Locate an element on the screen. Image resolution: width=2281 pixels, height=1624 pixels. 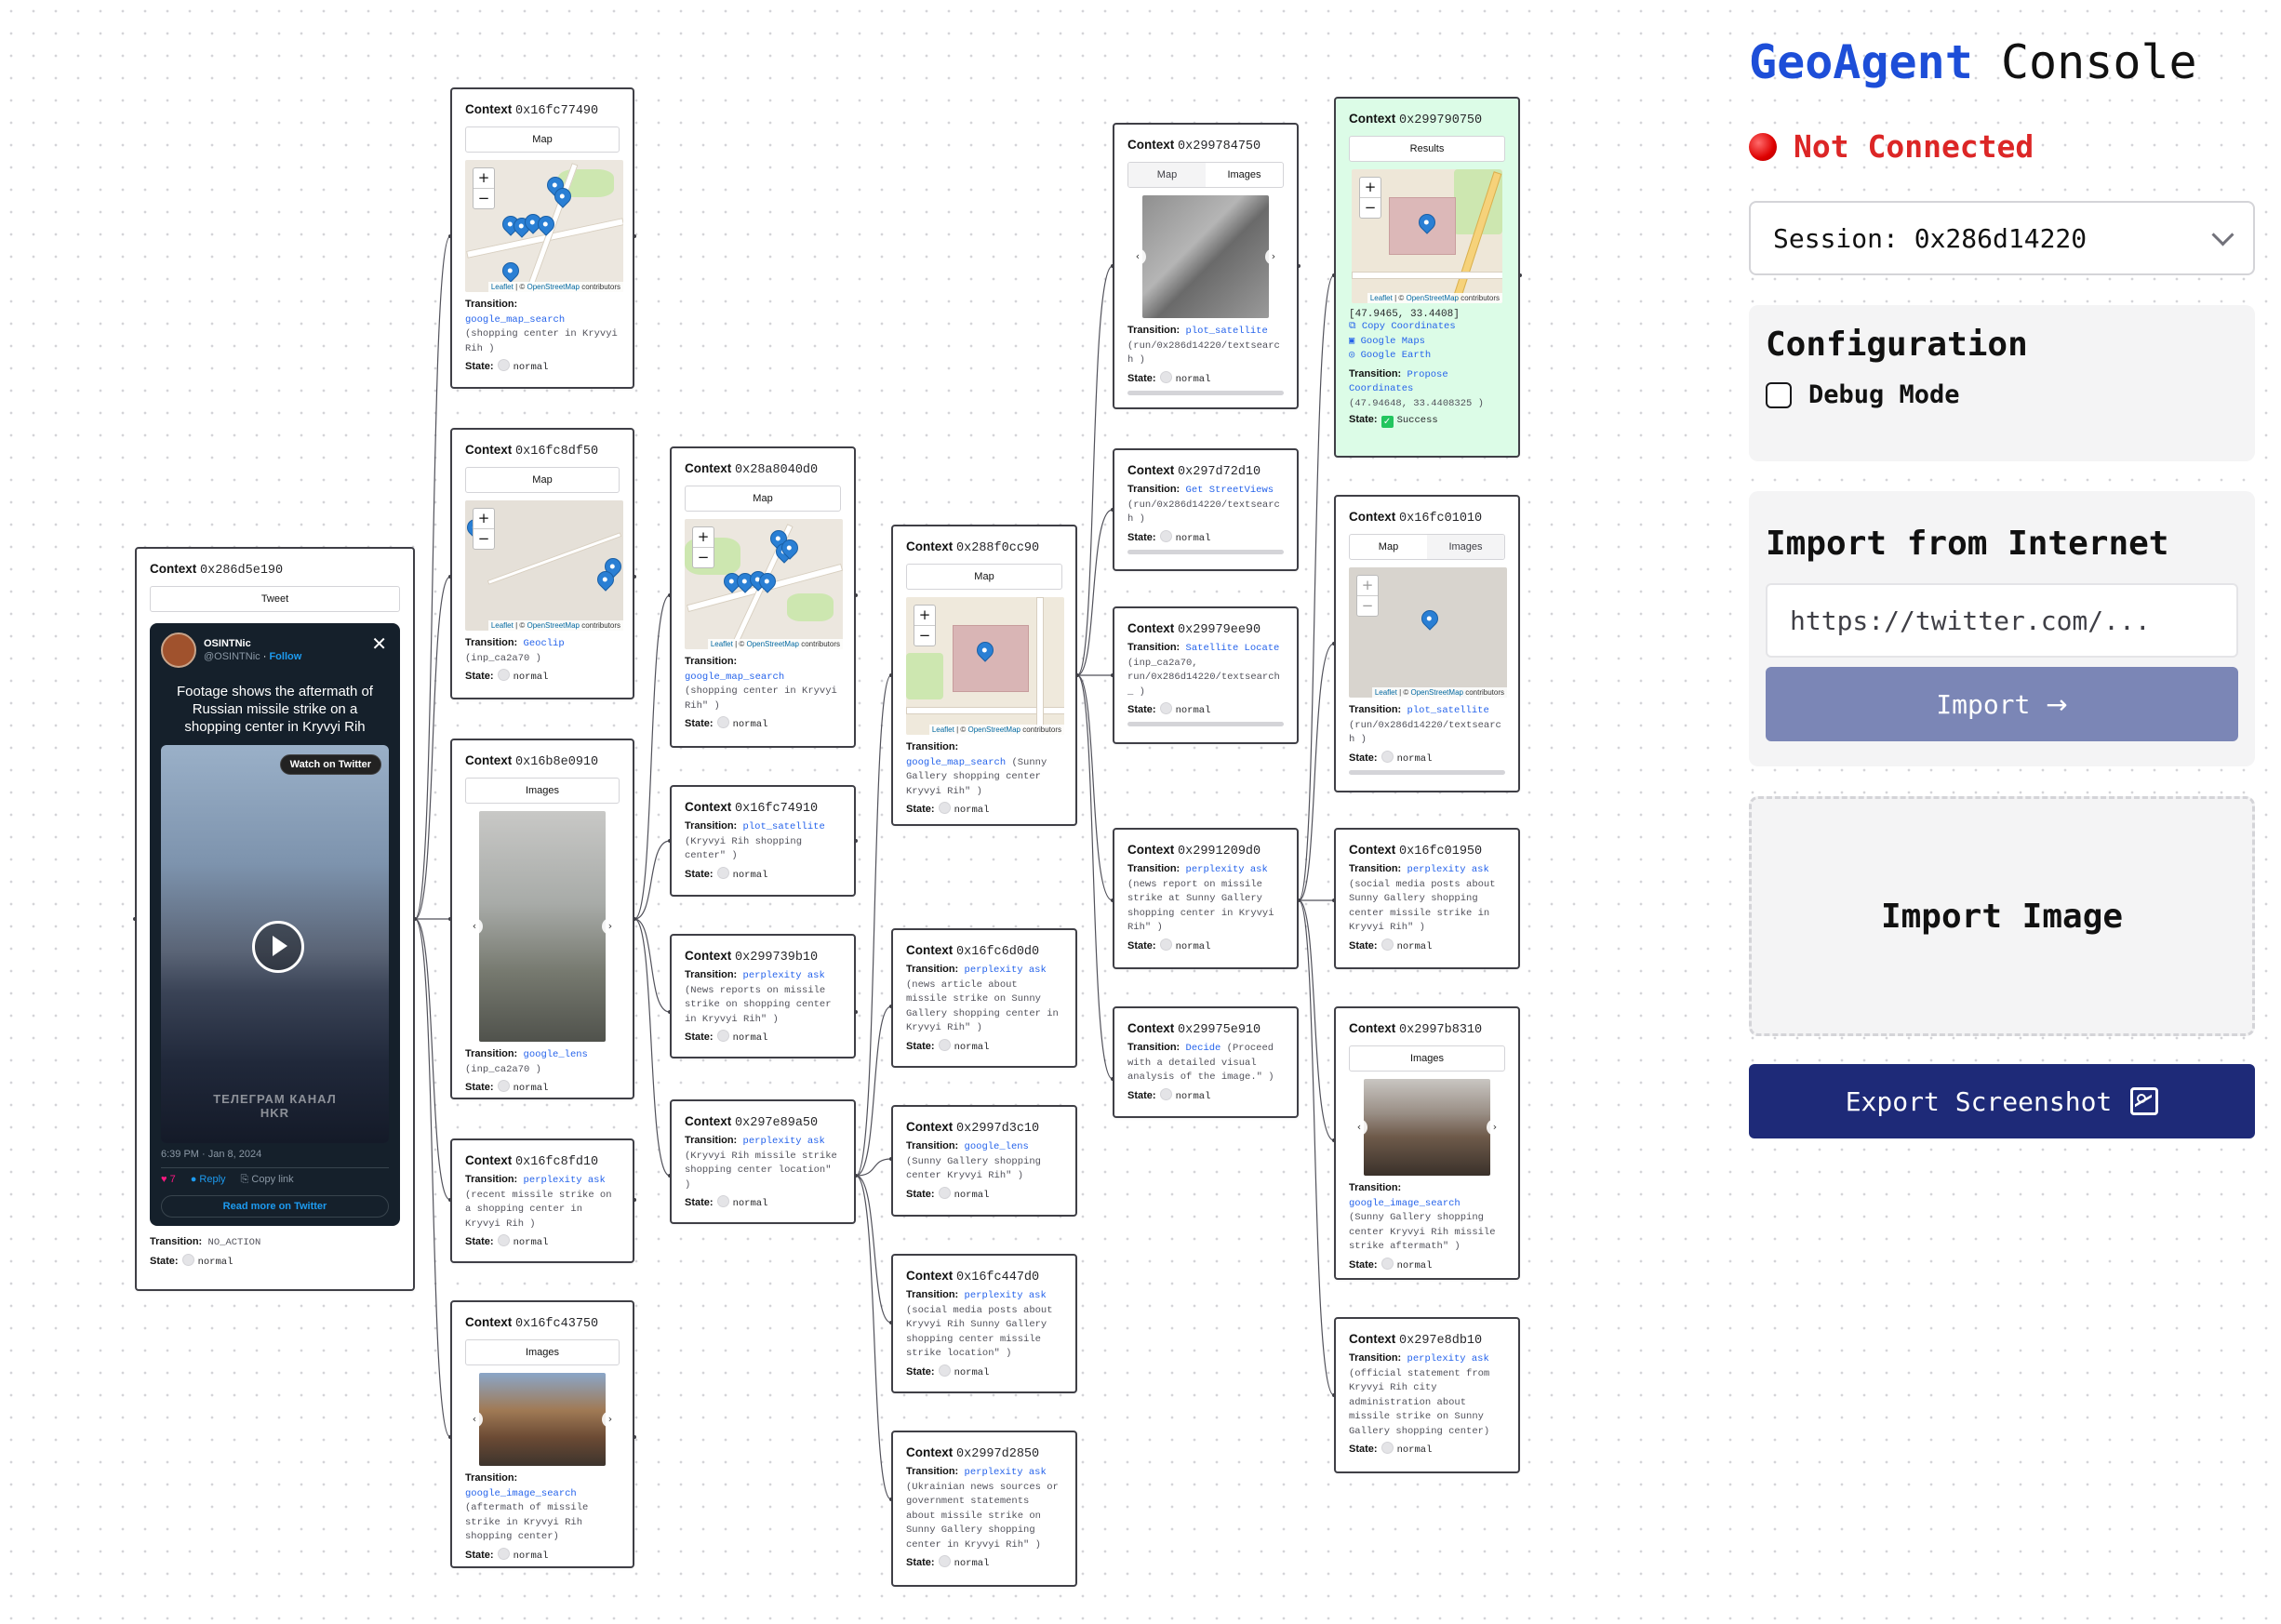
google-maps-link: ▣ Google Maps is located at coordinates (1427, 342).